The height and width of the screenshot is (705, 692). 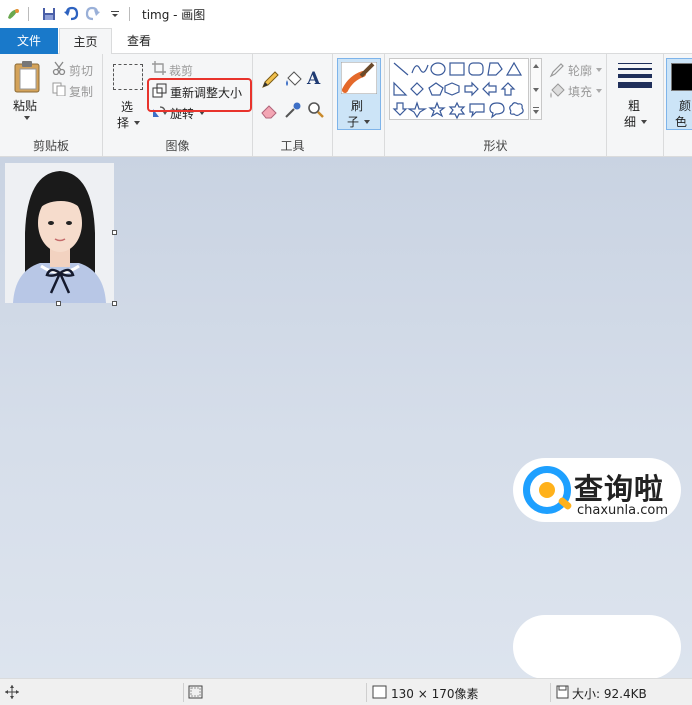 What do you see at coordinates (49, 14) in the screenshot?
I see `save-icon` at bounding box center [49, 14].